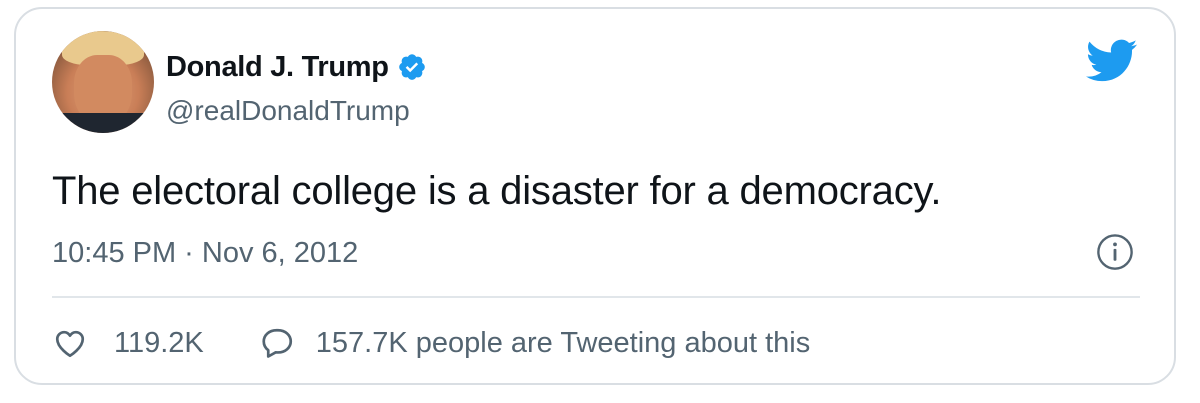  I want to click on like-button: 119.2K, so click(128, 343).